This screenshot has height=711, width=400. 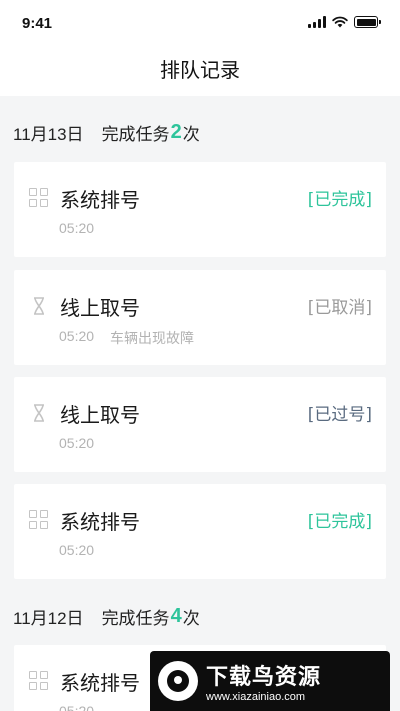 I want to click on wifi-icon, so click(x=340, y=22).